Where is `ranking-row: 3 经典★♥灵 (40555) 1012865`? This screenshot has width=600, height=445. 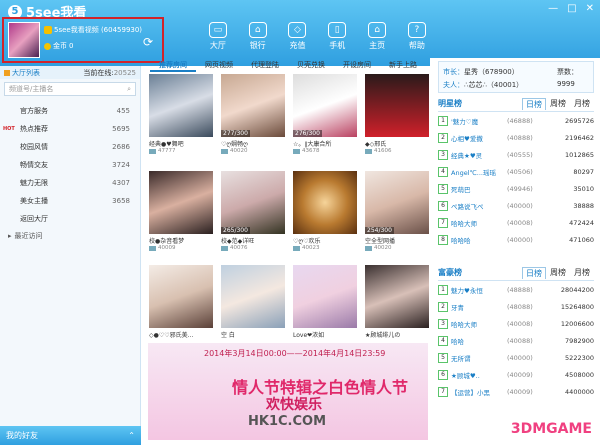
ranking-row: 3 经典★♥灵 (40555) 1012865 is located at coordinates (516, 154).